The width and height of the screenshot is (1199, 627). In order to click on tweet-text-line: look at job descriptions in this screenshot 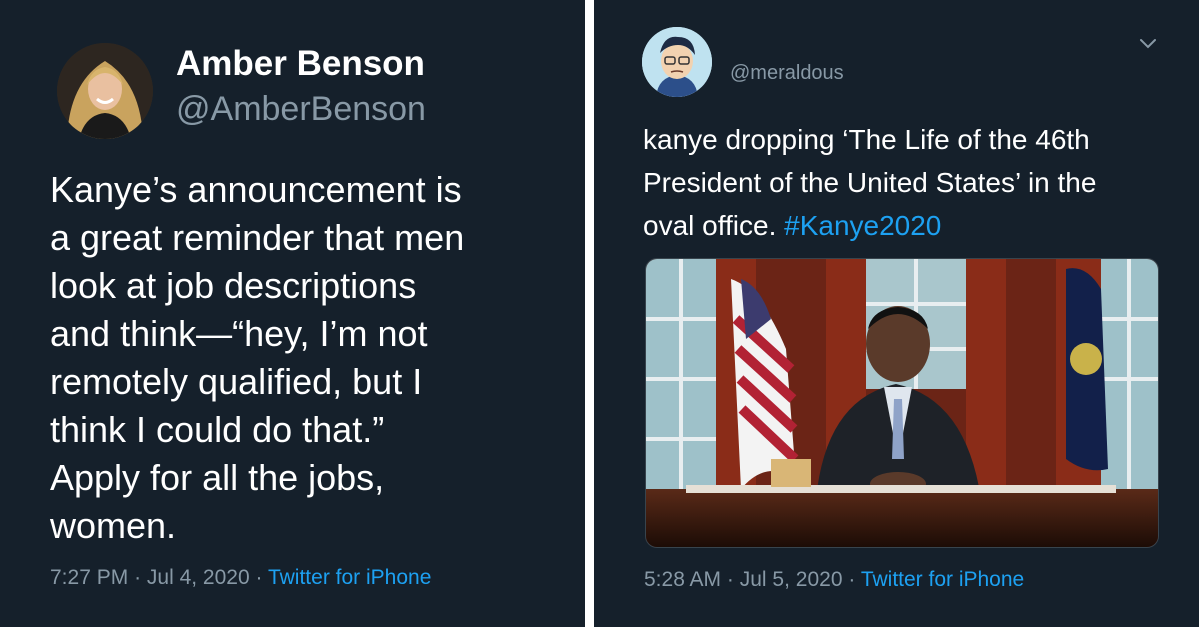, I will do `click(233, 285)`.